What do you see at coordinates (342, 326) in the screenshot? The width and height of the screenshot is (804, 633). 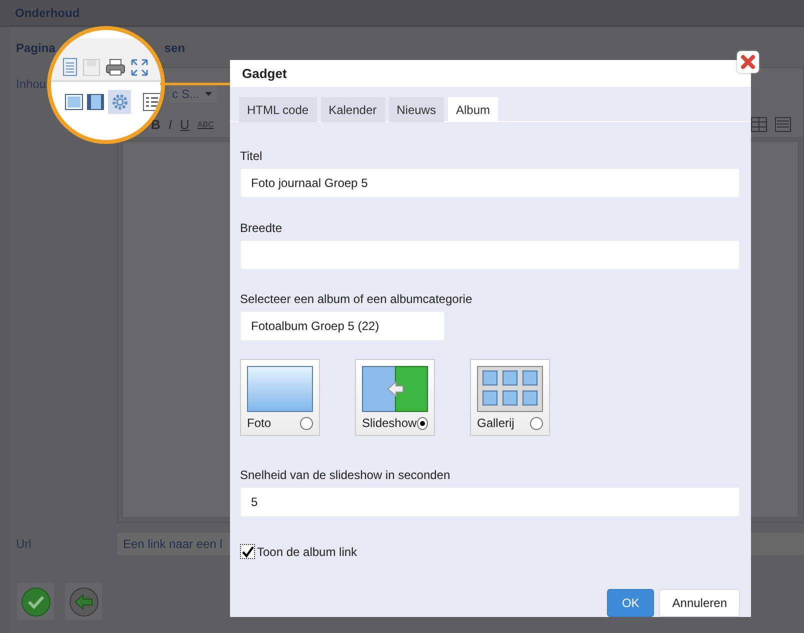 I see `album-select: Fotoalbum Groep 5 (22)` at bounding box center [342, 326].